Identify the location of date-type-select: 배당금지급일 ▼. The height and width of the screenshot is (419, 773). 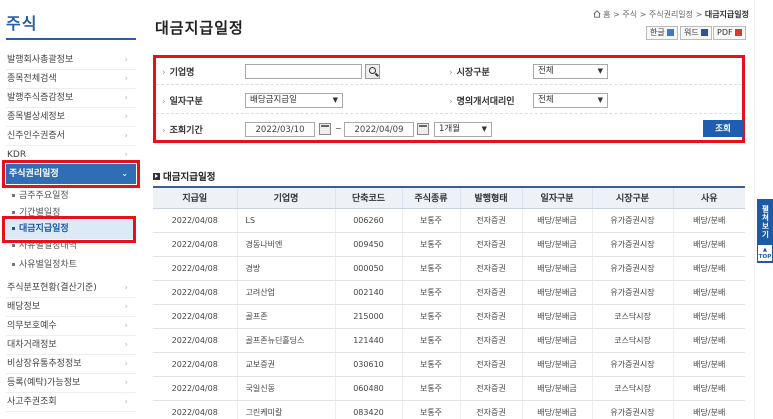
(294, 100).